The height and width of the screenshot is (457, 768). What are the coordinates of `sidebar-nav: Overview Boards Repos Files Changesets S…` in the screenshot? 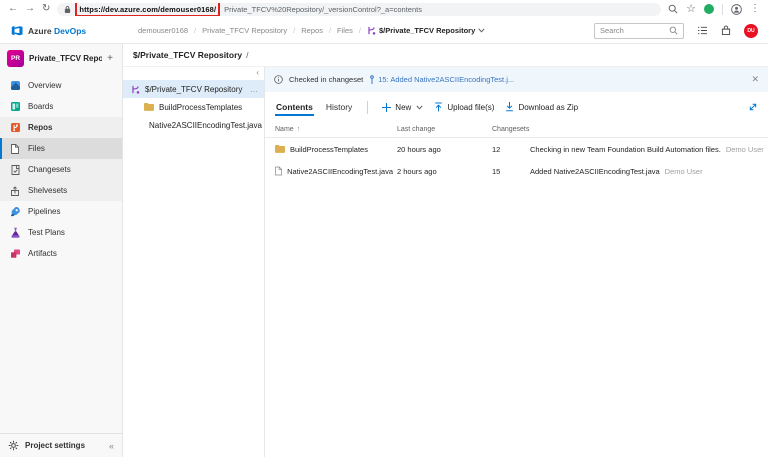 It's located at (61, 169).